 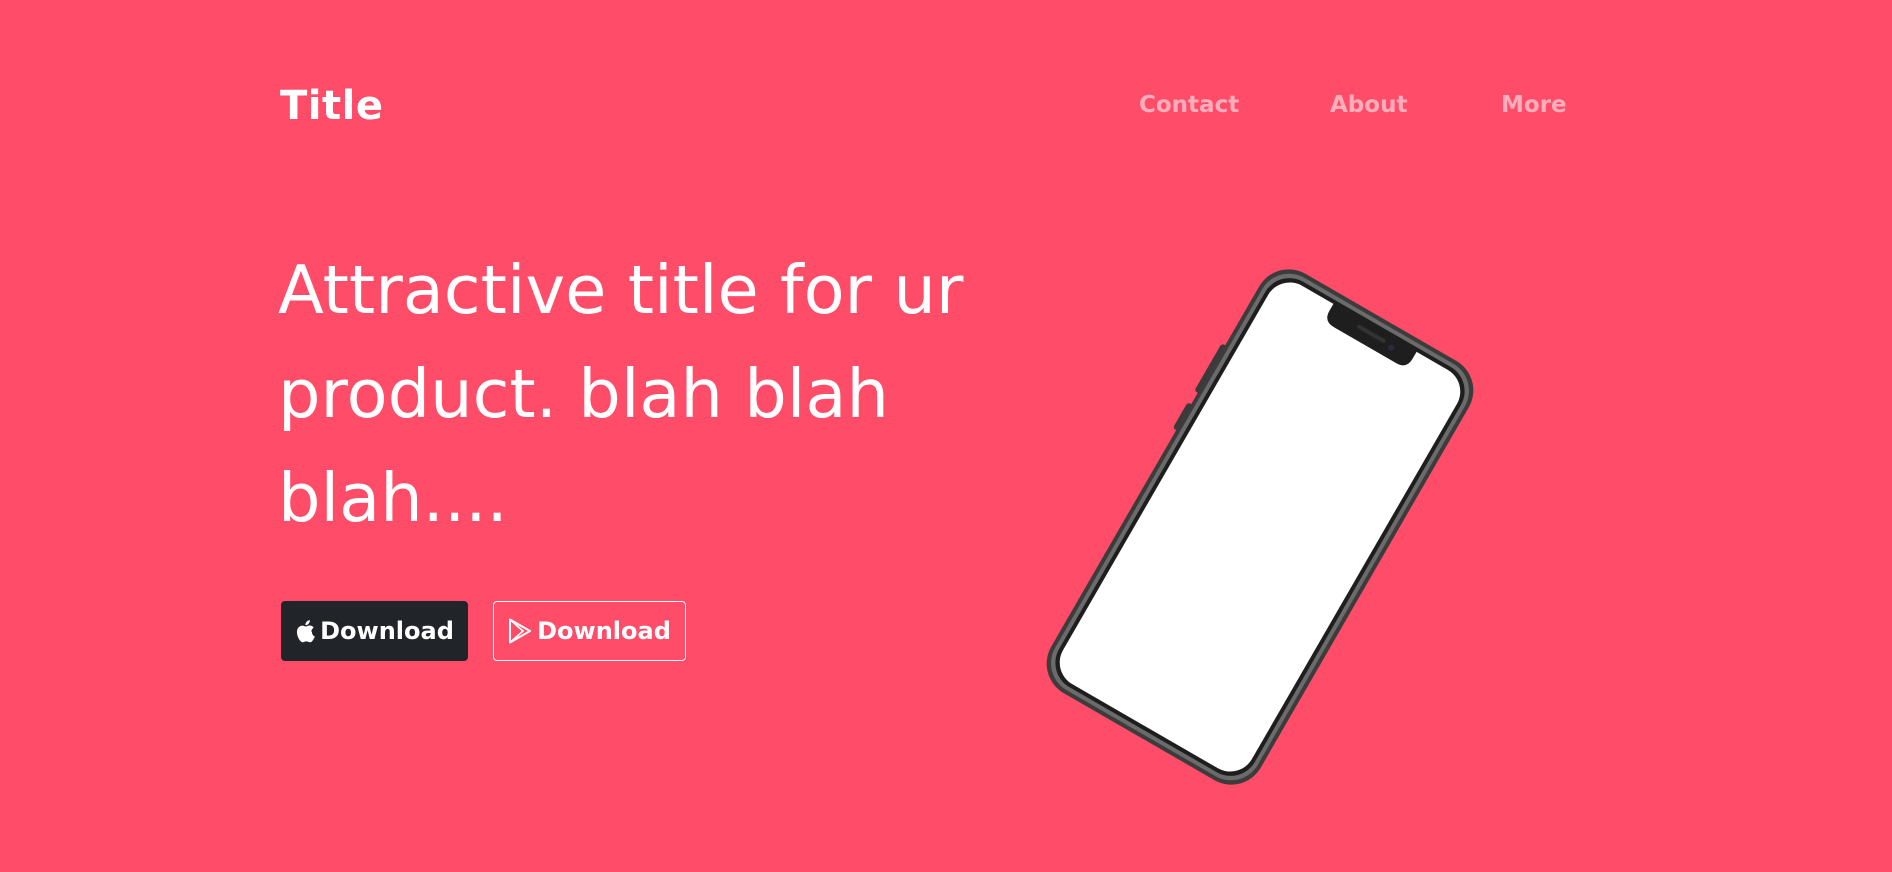 I want to click on google-play-download-button: Download, so click(x=589, y=631).